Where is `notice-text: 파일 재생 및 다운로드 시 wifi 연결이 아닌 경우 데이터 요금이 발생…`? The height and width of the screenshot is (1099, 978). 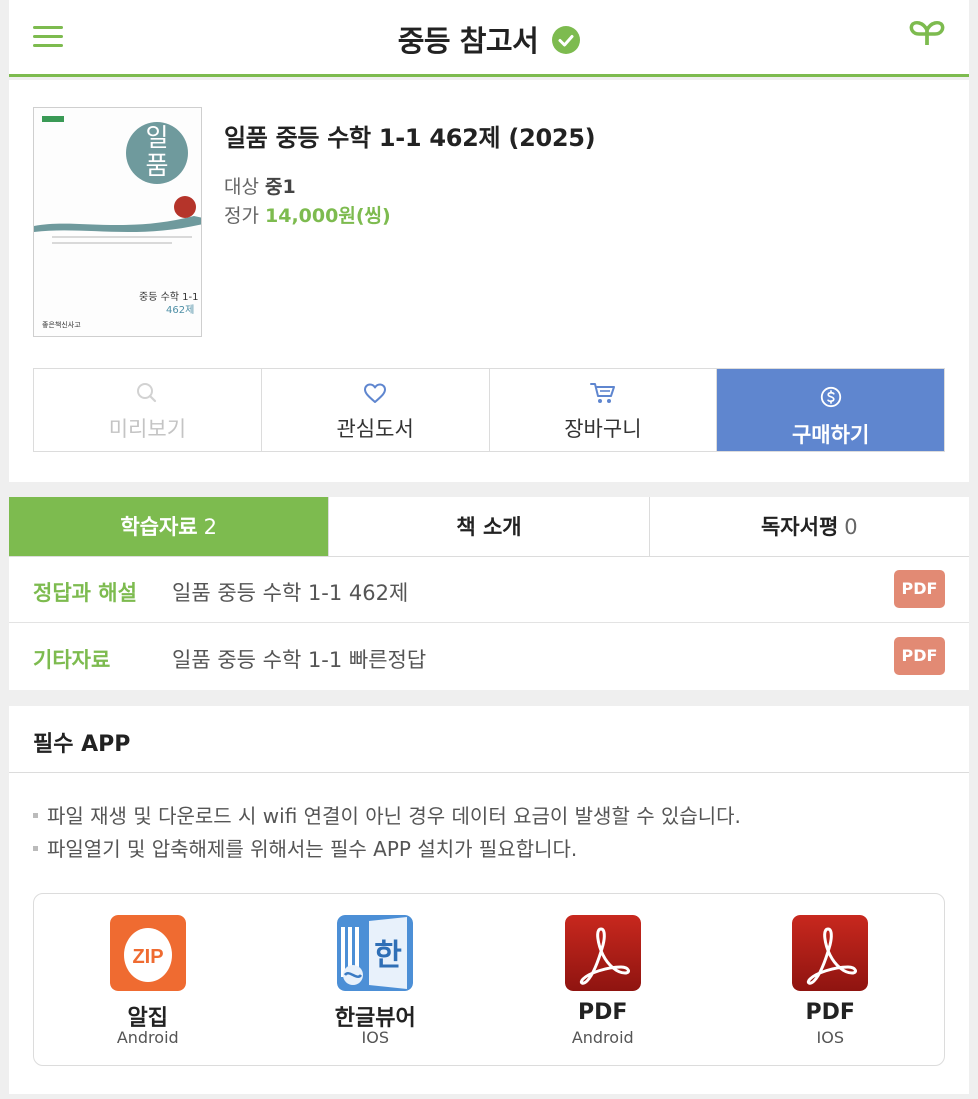
notice-text: 파일 재생 및 다운로드 시 wifi 연결이 아닌 경우 데이터 요금이 발생… is located at coordinates (394, 816).